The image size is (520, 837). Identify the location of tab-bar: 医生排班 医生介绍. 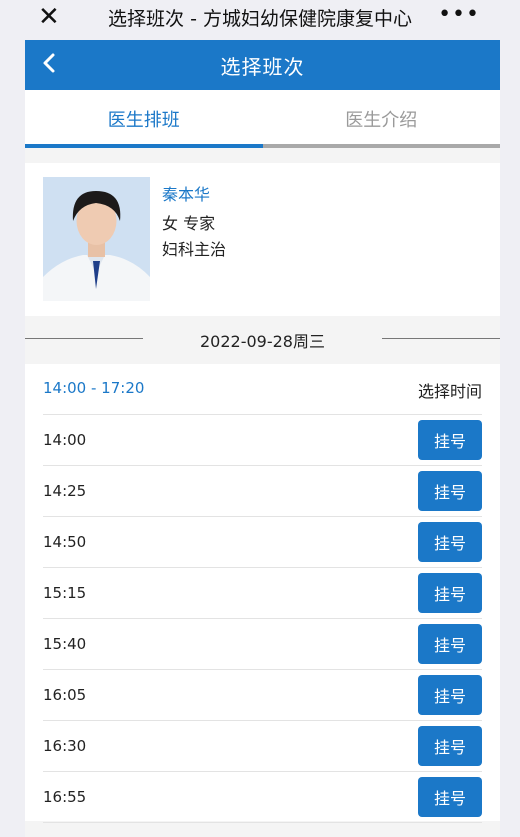
(262, 119).